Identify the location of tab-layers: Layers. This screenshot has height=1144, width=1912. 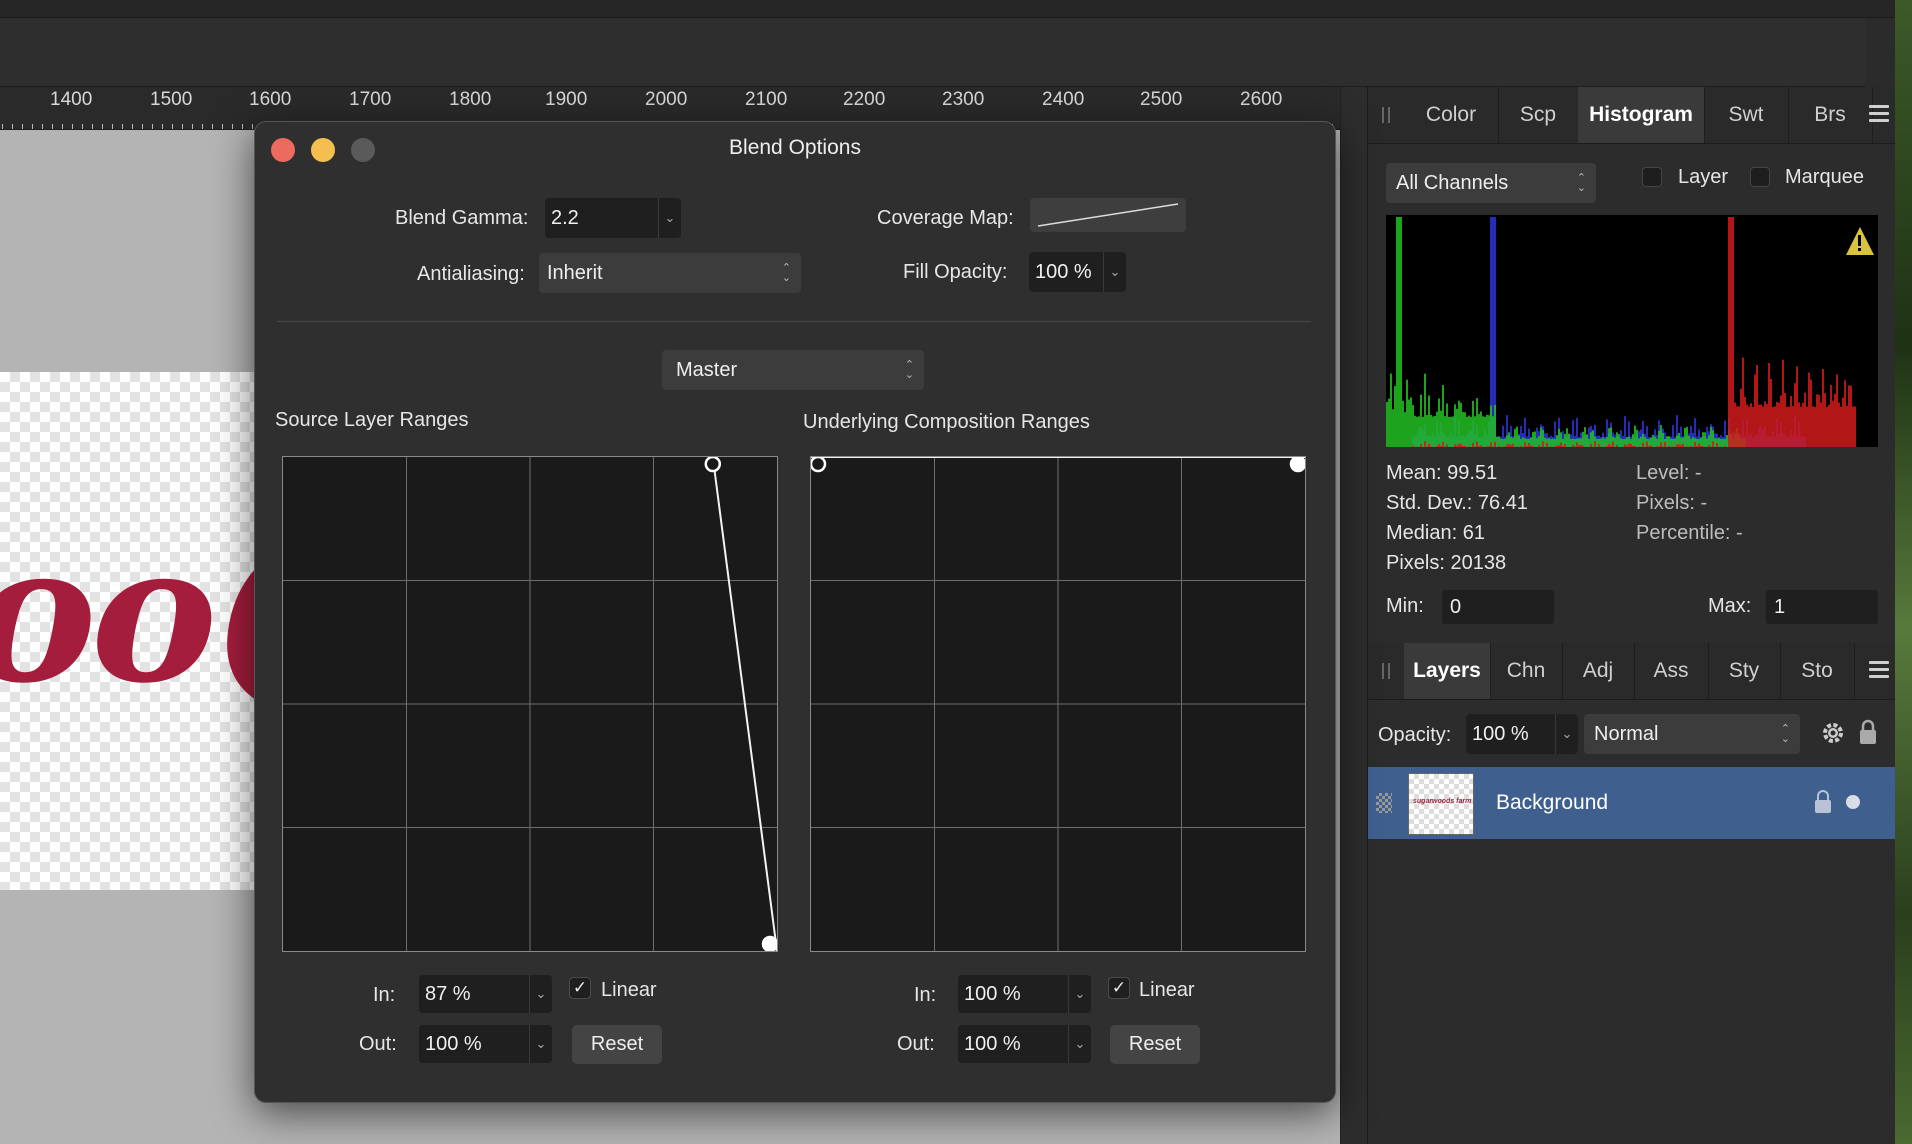
(1447, 671).